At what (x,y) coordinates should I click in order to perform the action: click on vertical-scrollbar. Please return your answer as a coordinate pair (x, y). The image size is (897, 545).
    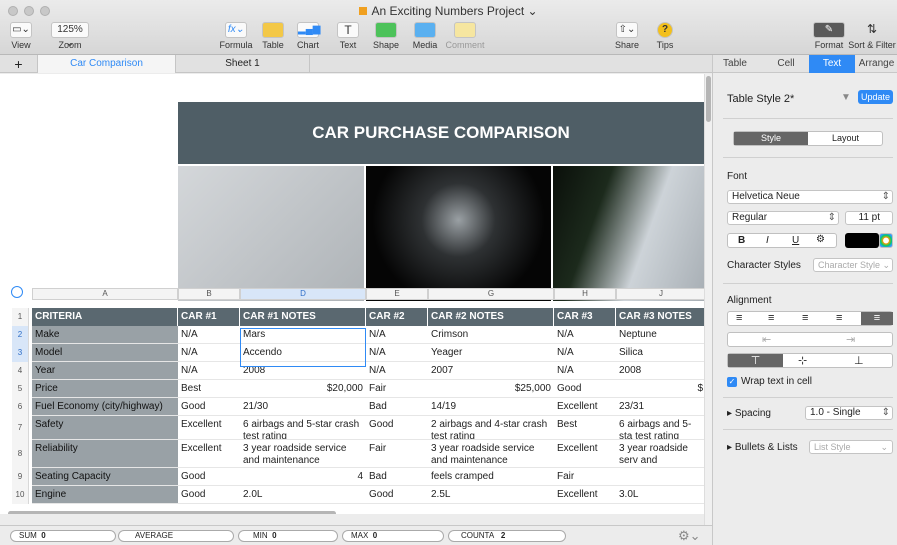
    Looking at the image, I should click on (708, 99).